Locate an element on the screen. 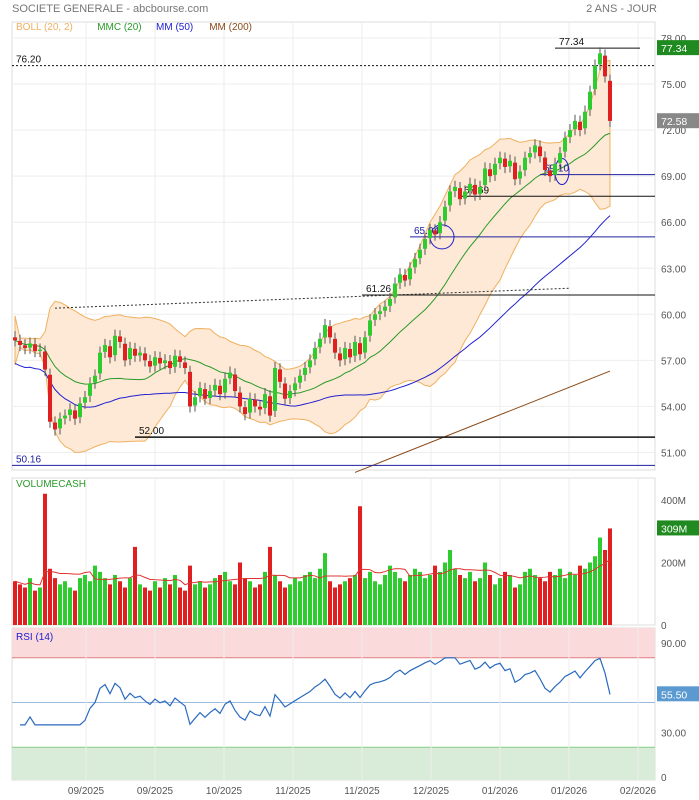 The height and width of the screenshot is (800, 699). rsi-tick-label: 30.00 is located at coordinates (673, 733).